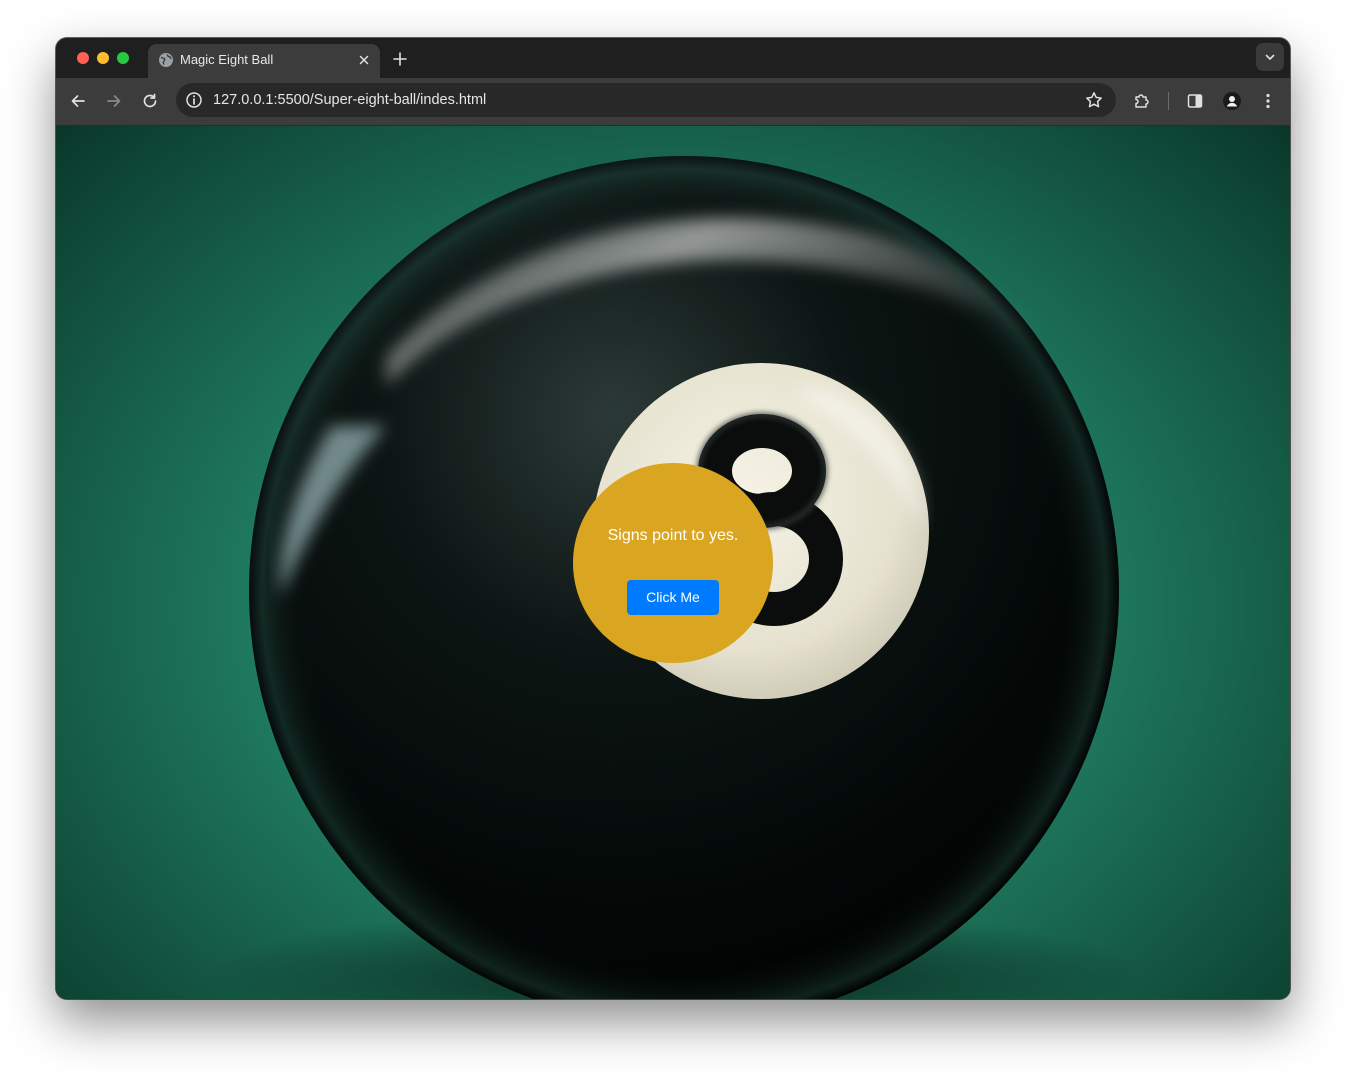 This screenshot has height=1074, width=1346. Describe the element at coordinates (123, 58) in the screenshot. I see `maximize-window-button` at that location.